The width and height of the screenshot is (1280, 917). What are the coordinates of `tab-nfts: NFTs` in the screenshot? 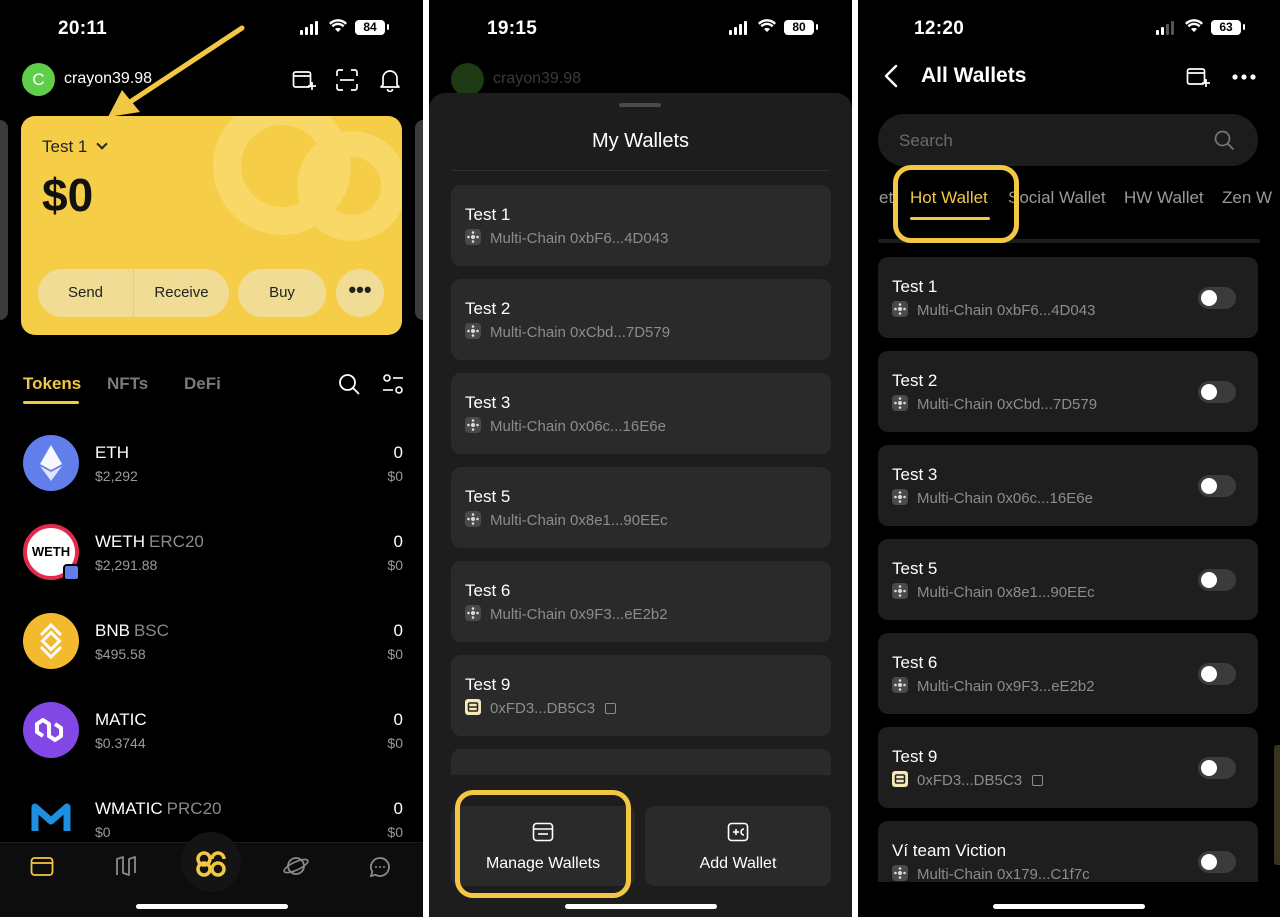 It's located at (127, 384).